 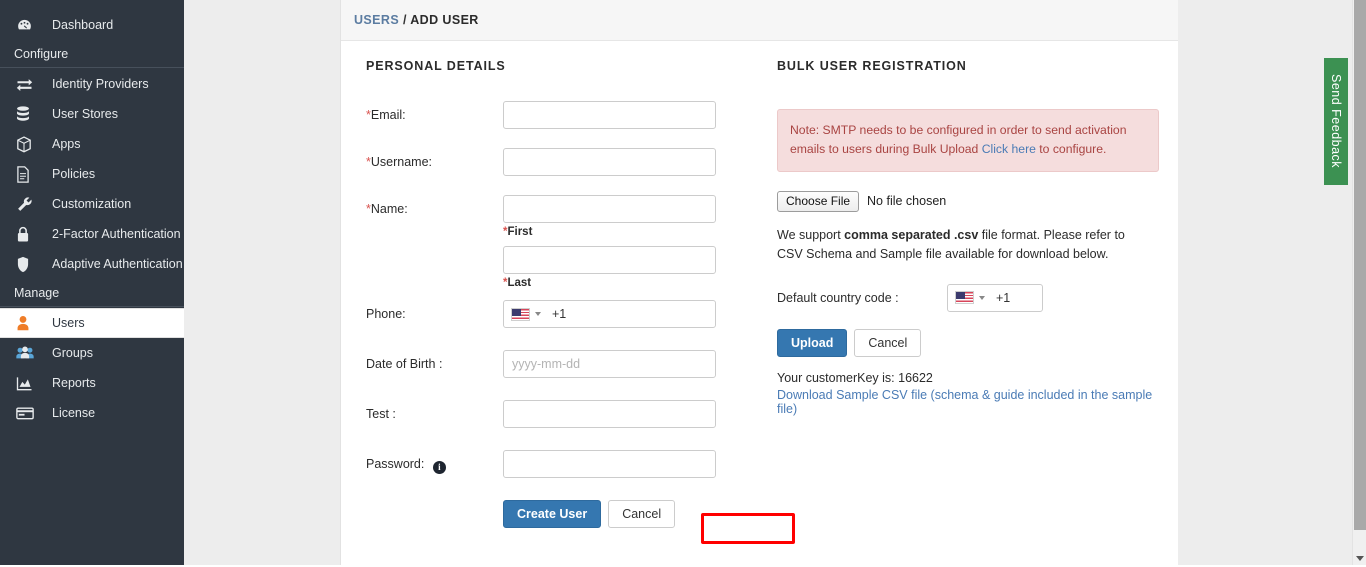 What do you see at coordinates (399, 162) in the screenshot?
I see `username-label: *Username:` at bounding box center [399, 162].